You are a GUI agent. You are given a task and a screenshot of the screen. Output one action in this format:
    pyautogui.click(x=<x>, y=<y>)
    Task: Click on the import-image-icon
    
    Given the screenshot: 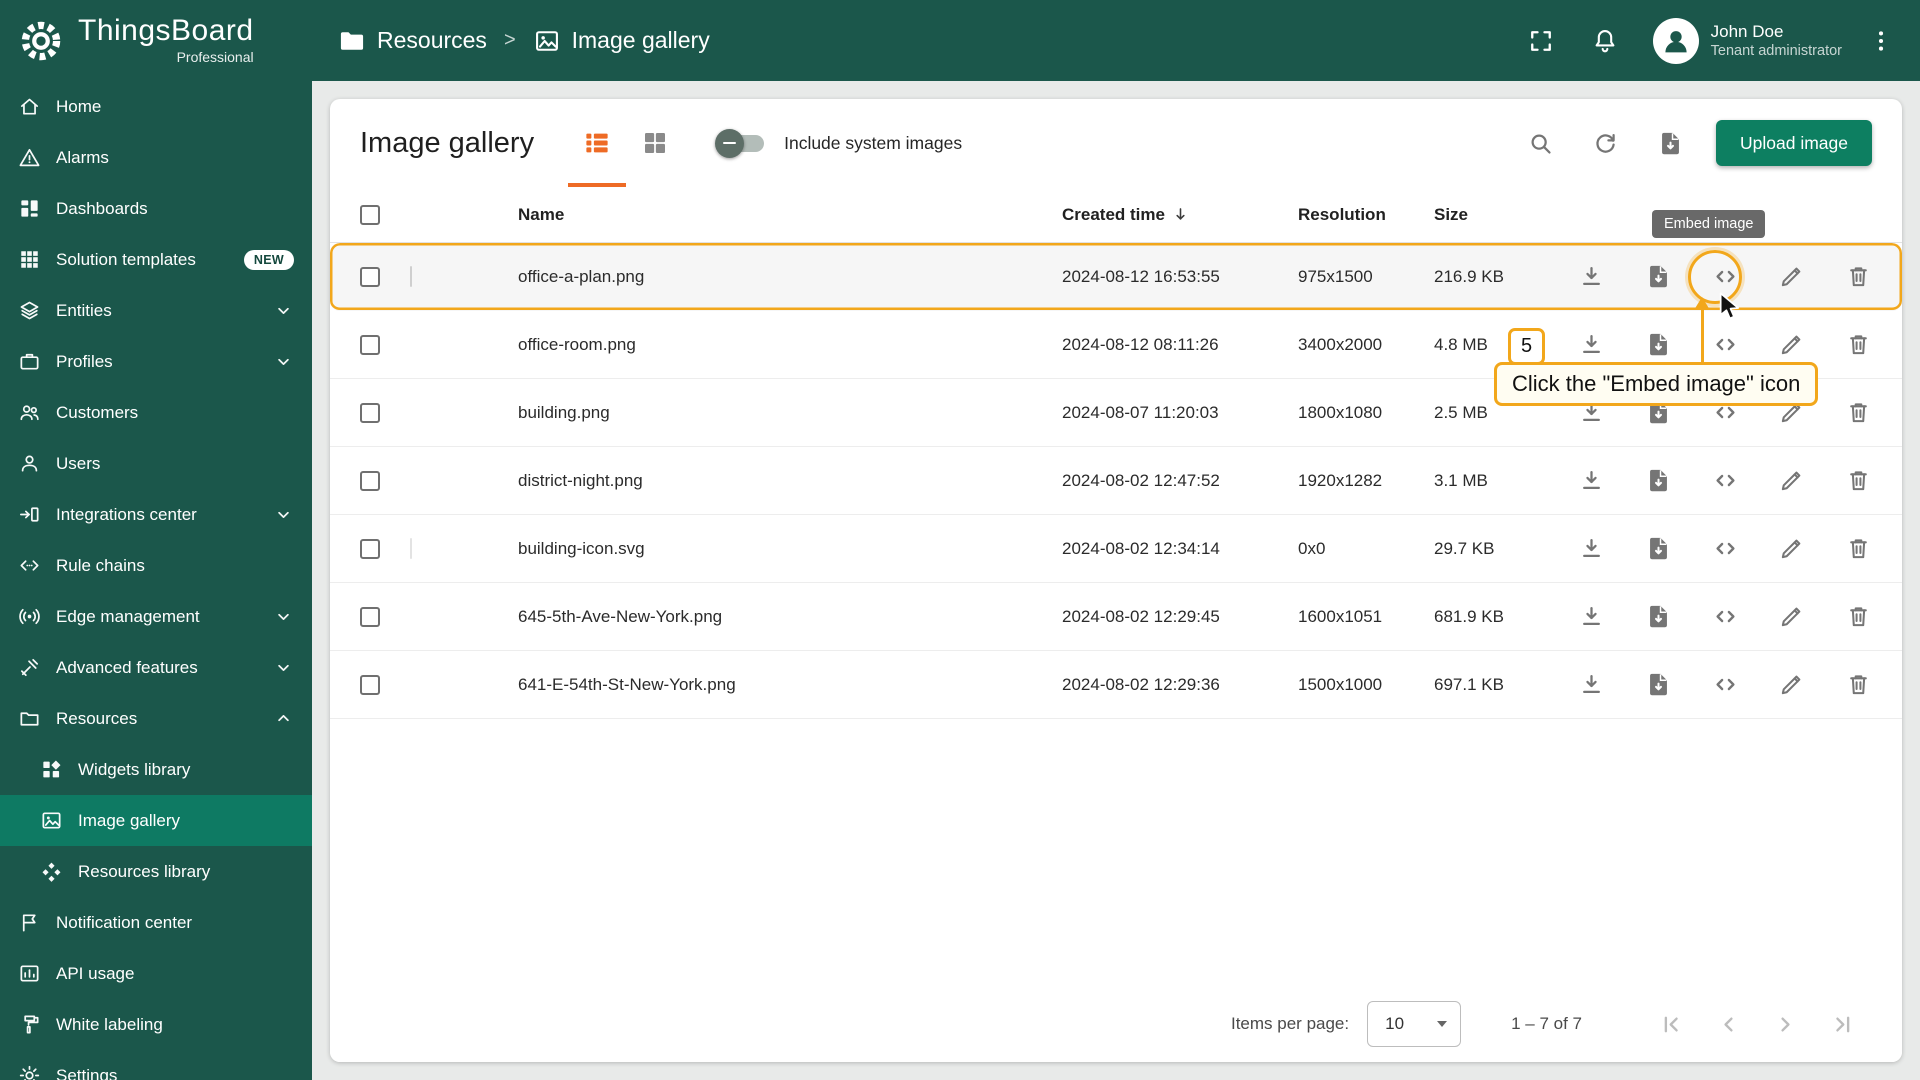 What is the action you would take?
    pyautogui.click(x=1670, y=143)
    